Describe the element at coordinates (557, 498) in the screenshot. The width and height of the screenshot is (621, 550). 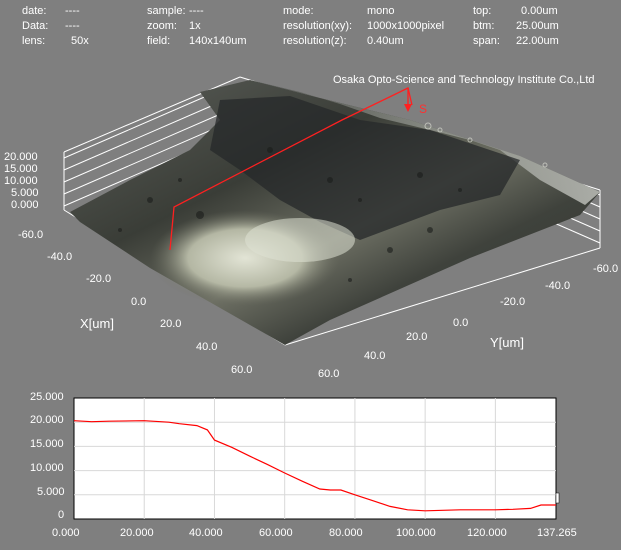
I see `profile-end-marker` at that location.